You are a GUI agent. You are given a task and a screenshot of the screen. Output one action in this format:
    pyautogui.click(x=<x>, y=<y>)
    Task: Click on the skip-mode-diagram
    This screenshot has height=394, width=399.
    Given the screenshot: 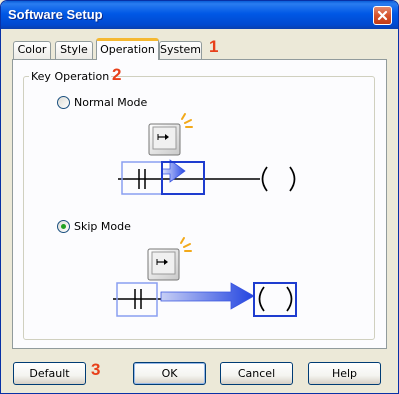 What is the action you would take?
    pyautogui.click(x=205, y=277)
    